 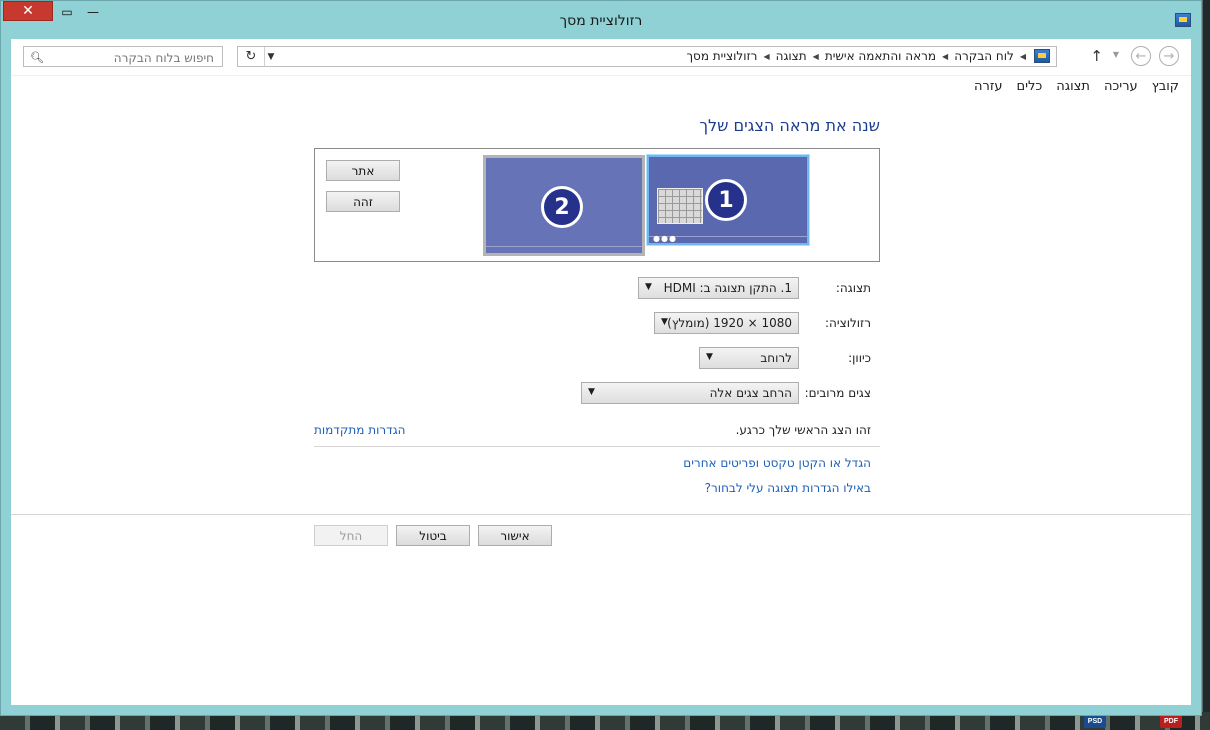 What do you see at coordinates (363, 170) in the screenshot?
I see `detect-button: אתר` at bounding box center [363, 170].